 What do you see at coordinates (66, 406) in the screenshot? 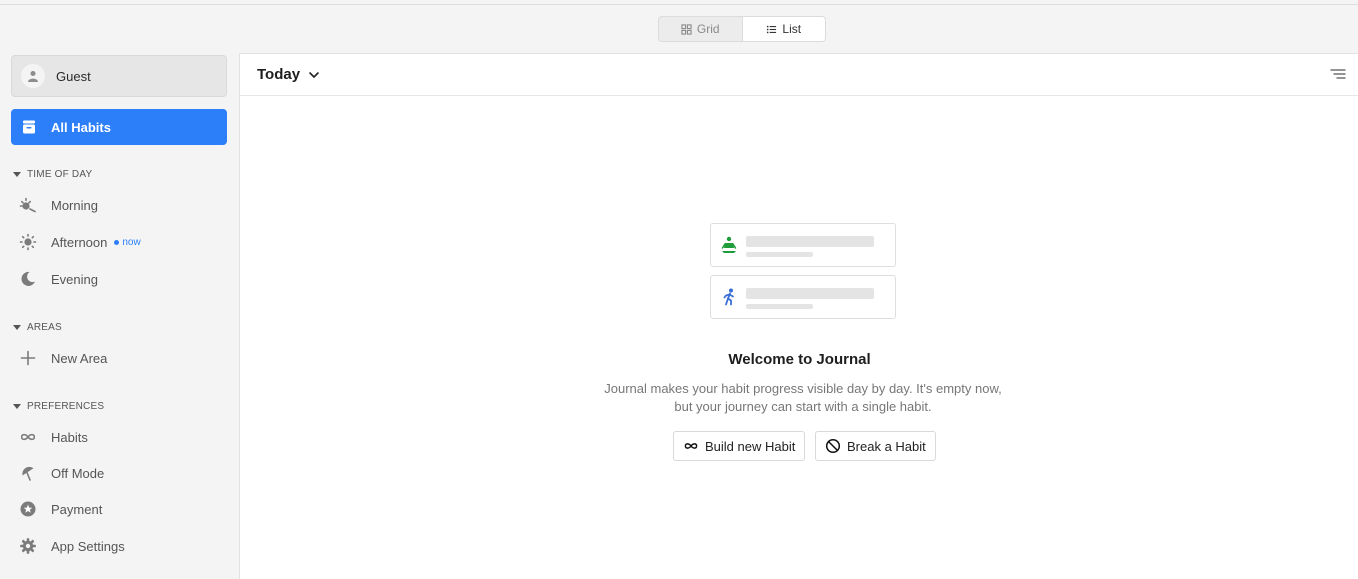
I see `section-title: PREFERENCES` at bounding box center [66, 406].